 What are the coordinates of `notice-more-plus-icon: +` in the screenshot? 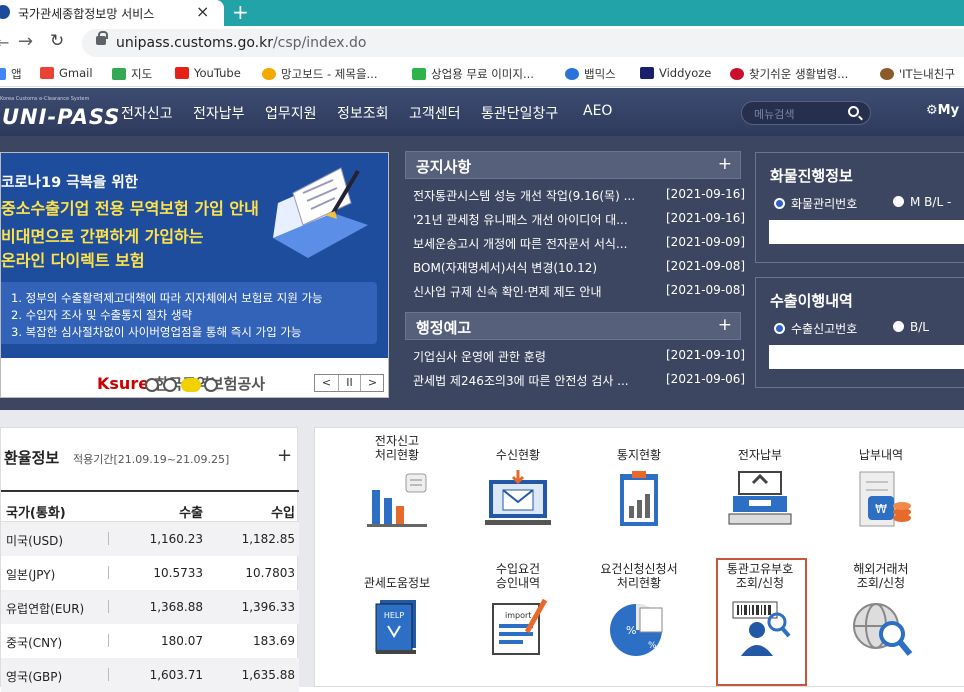 It's located at (725, 164).